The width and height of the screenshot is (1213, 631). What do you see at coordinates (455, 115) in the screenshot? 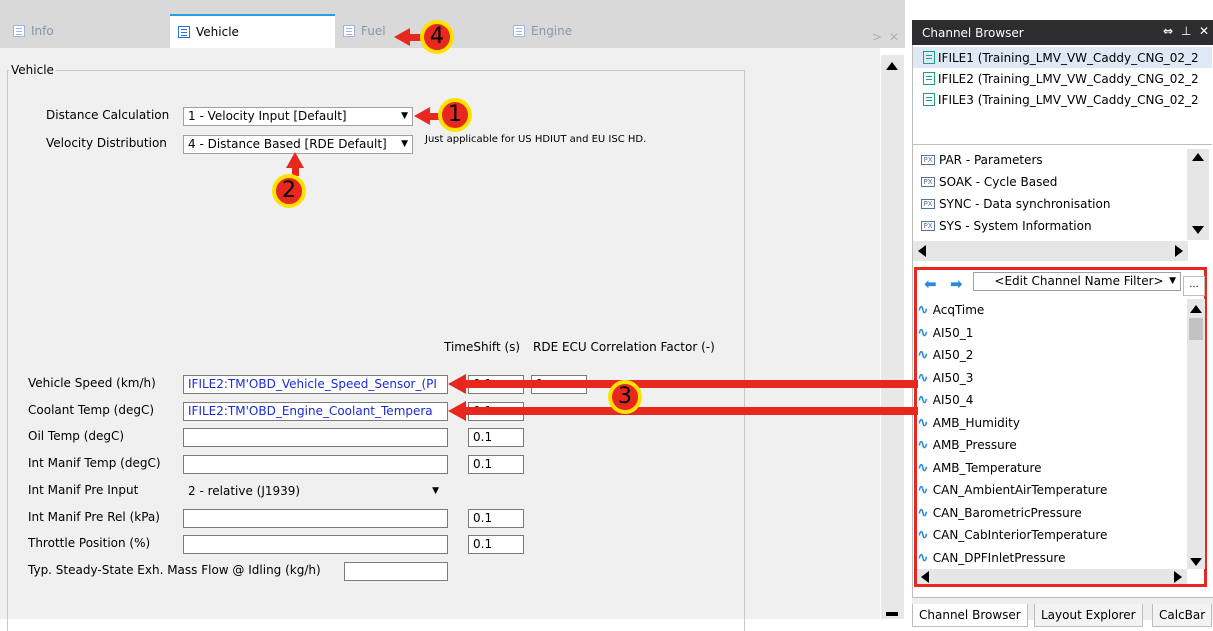
I see `annotation-badge-1: 1` at bounding box center [455, 115].